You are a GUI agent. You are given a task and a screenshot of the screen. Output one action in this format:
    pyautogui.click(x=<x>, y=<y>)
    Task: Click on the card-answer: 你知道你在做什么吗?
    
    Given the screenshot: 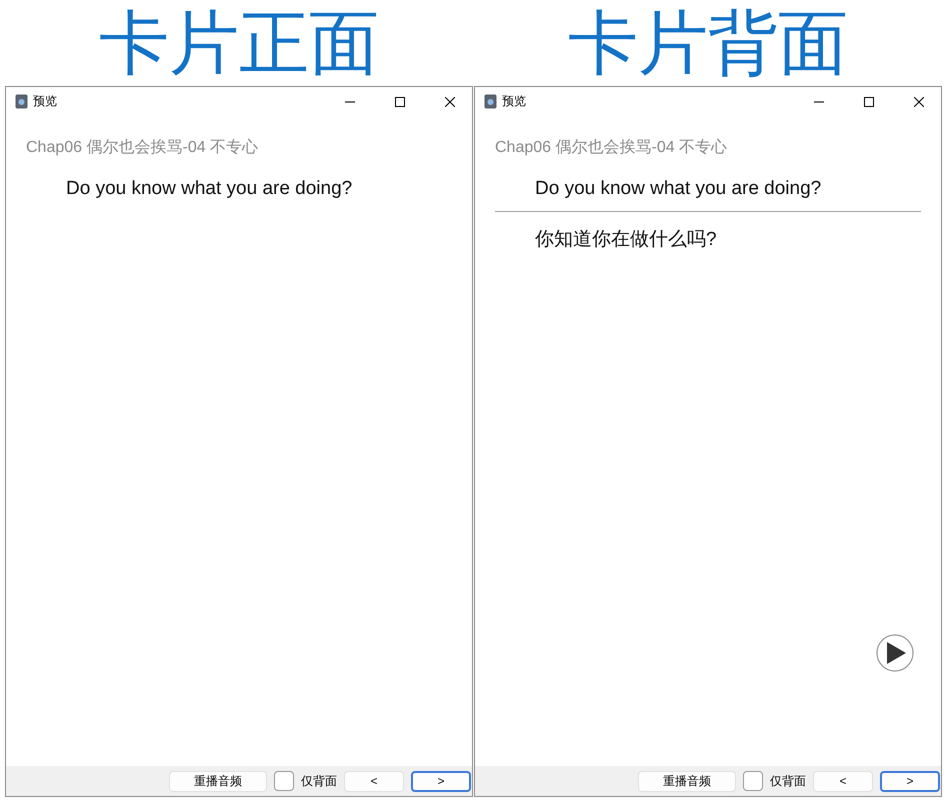 What is the action you would take?
    pyautogui.click(x=626, y=240)
    